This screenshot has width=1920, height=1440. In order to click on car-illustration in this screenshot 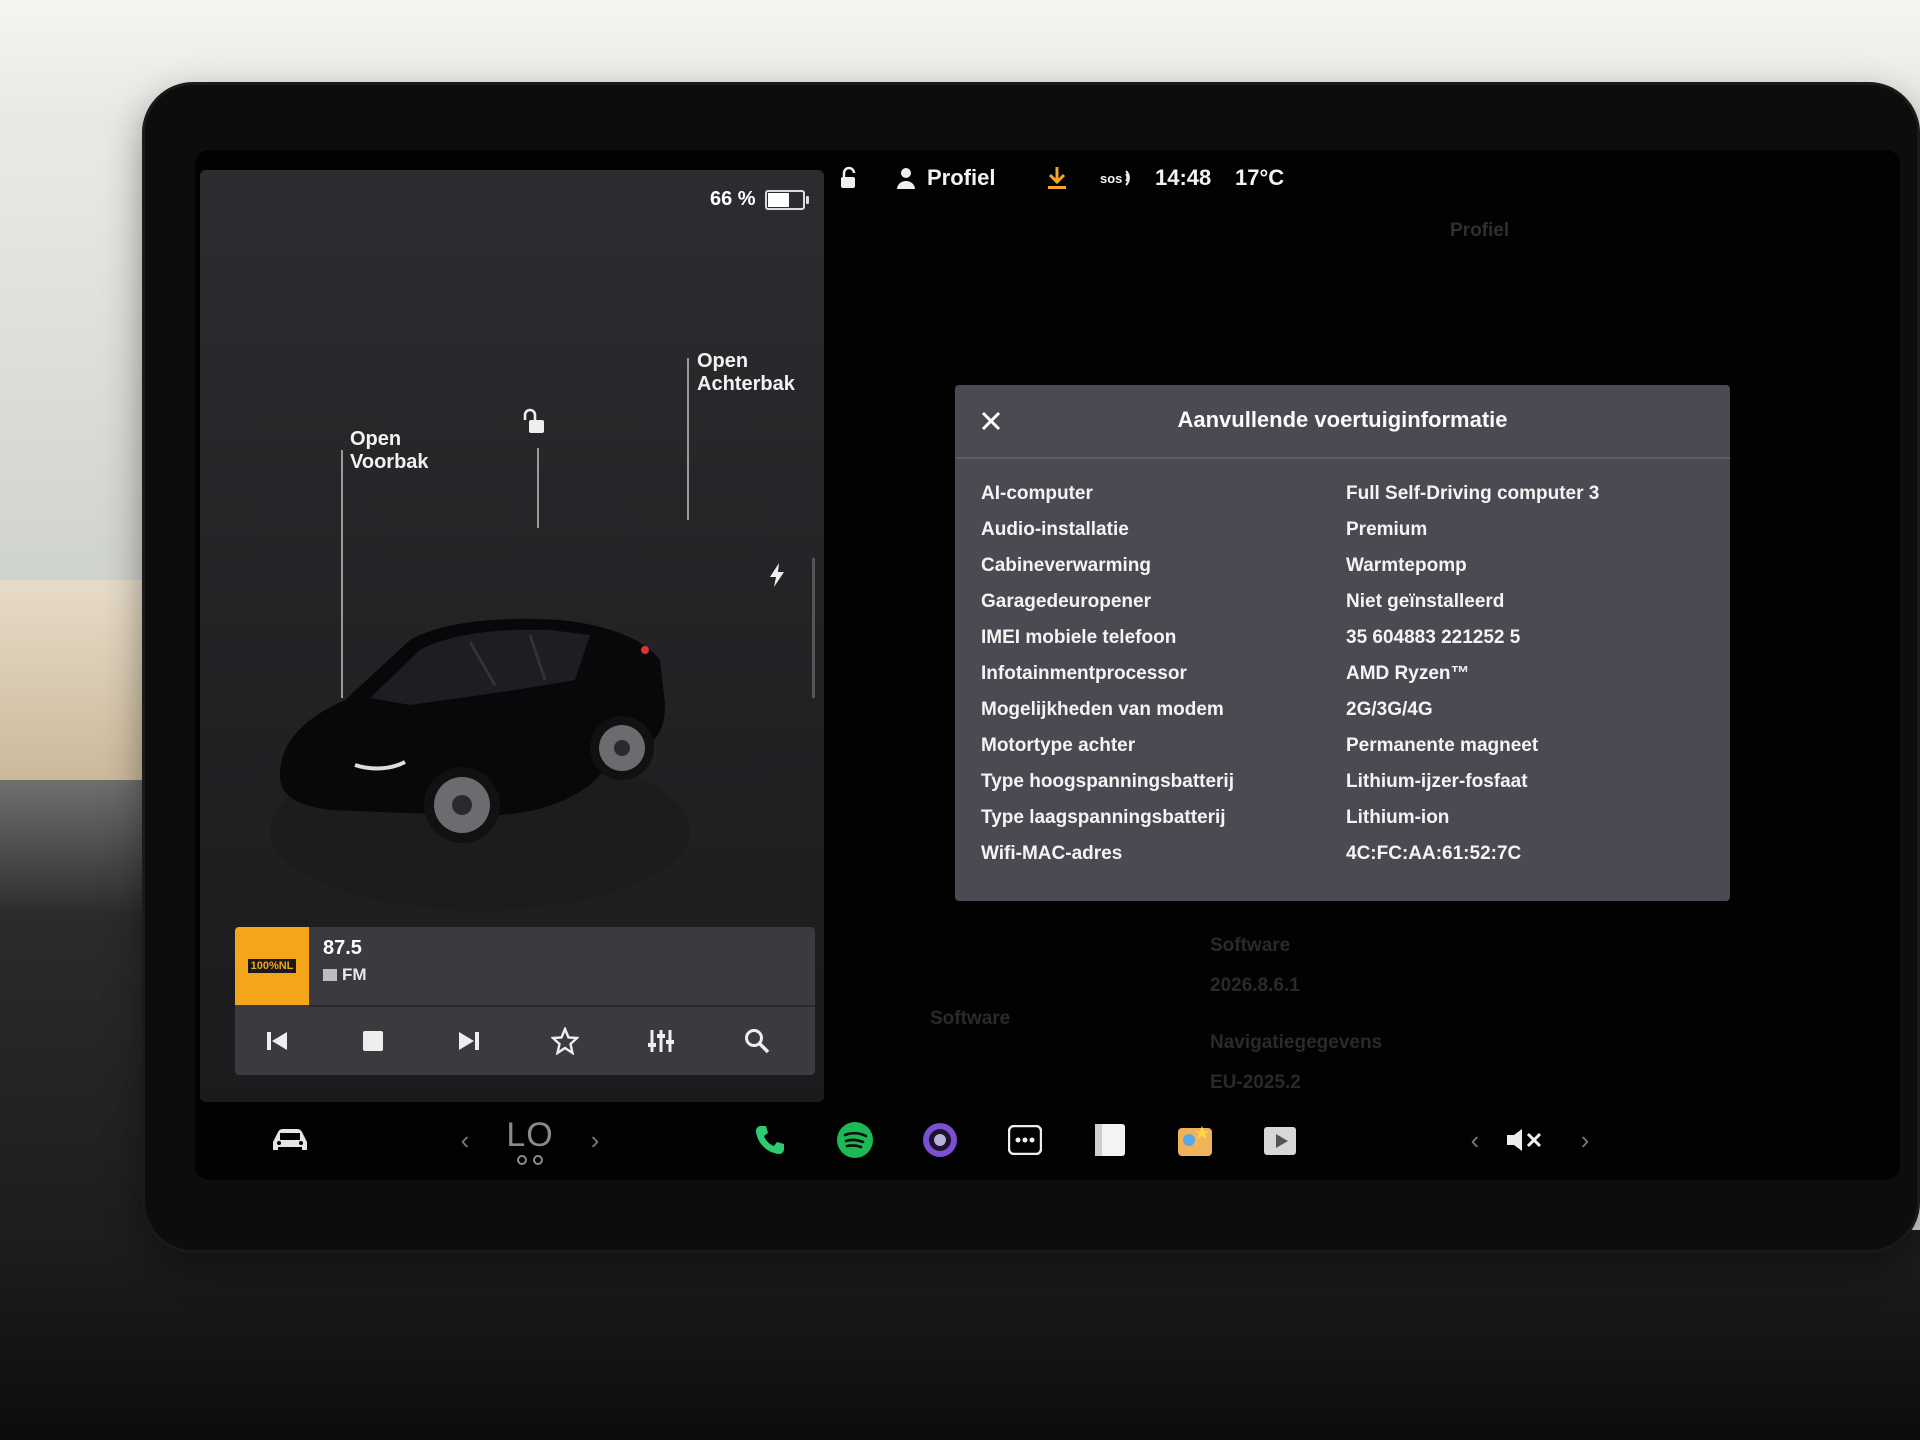, I will do `click(480, 764)`.